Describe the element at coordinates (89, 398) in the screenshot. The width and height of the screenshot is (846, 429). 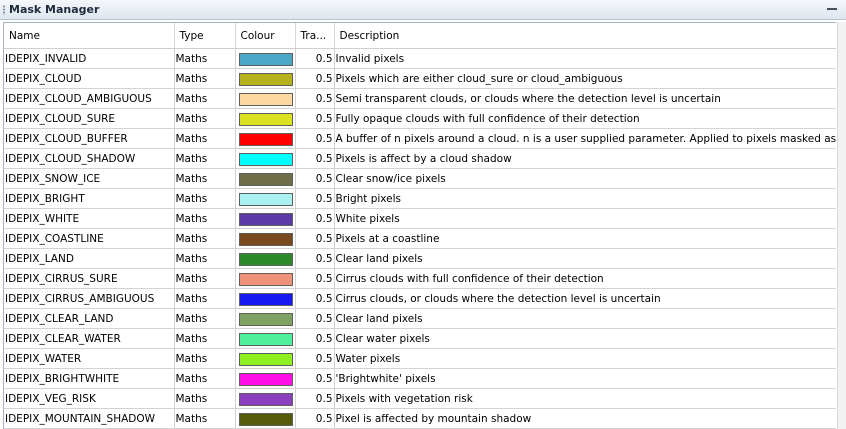
I see `mask-name-cell: IDEPIX_VEG_RISK` at that location.